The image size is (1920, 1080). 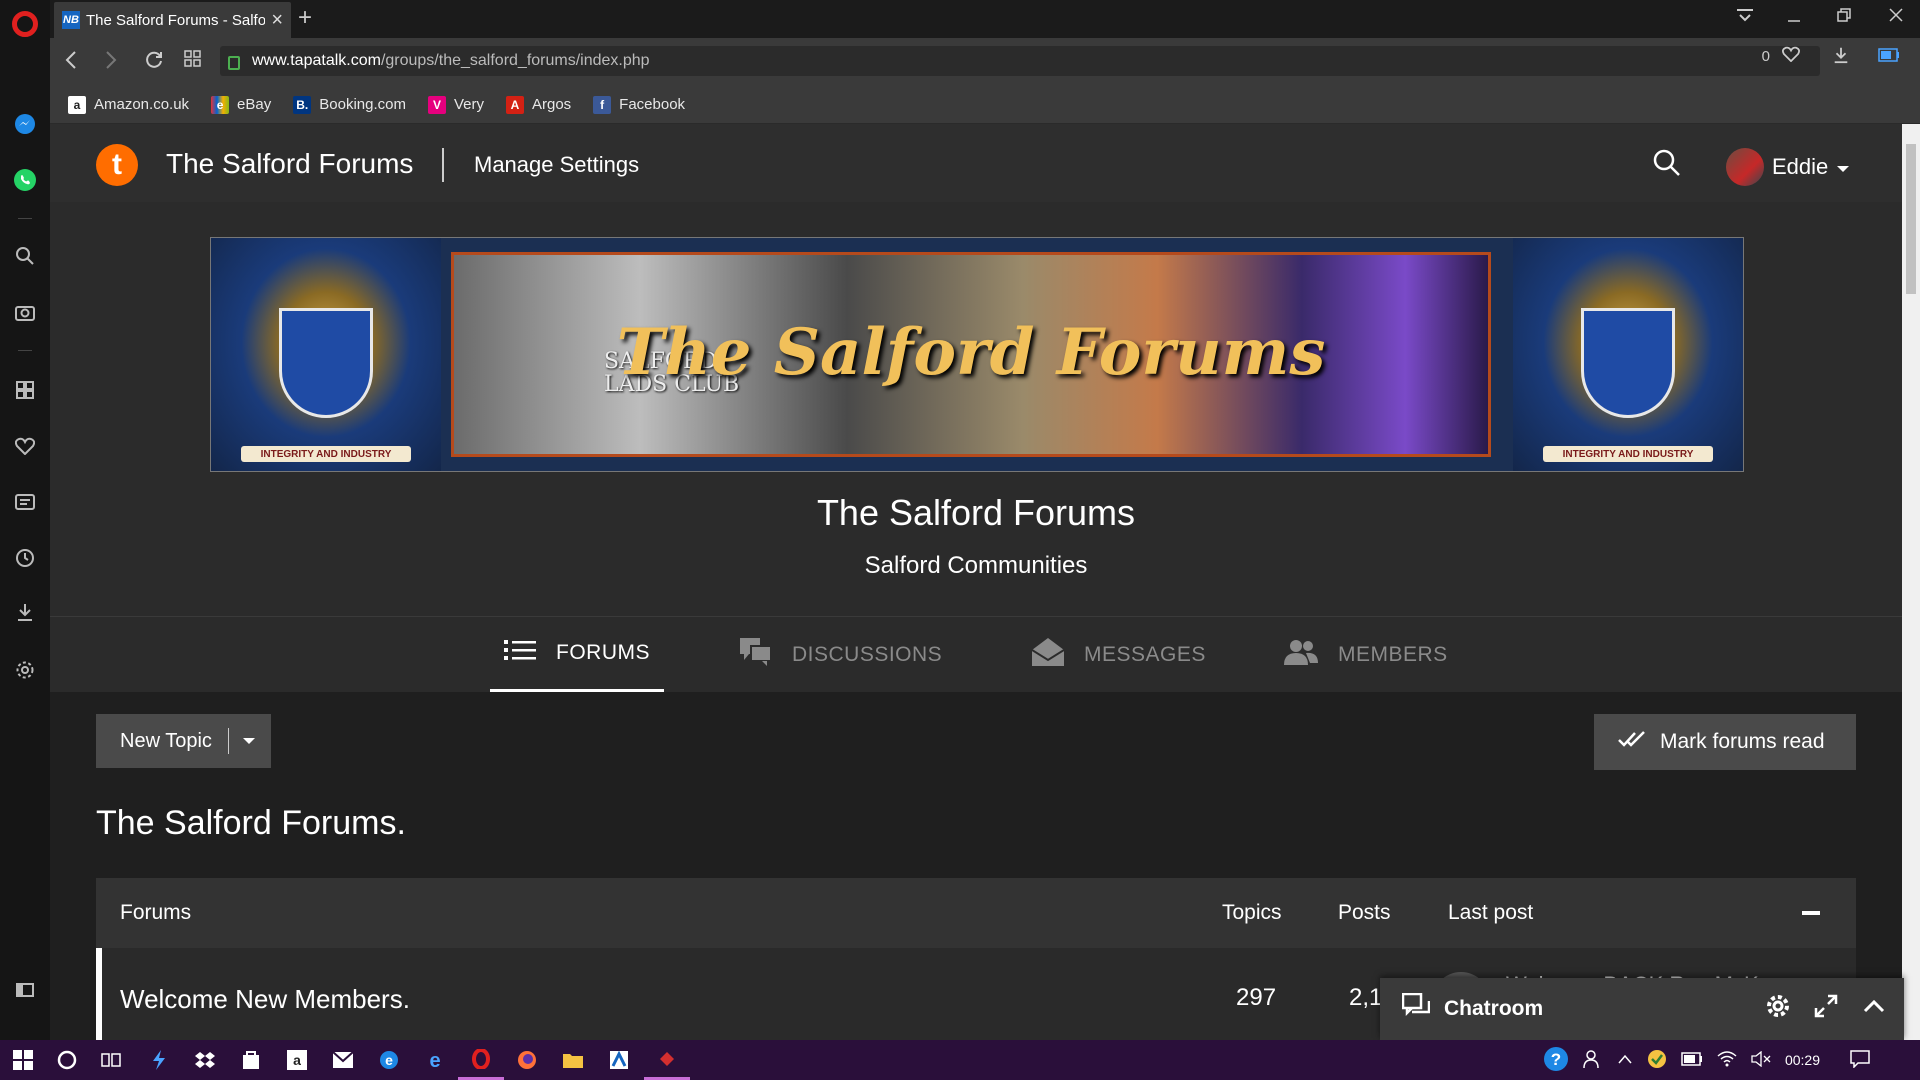 I want to click on svg-text: a, so click(x=297, y=1060).